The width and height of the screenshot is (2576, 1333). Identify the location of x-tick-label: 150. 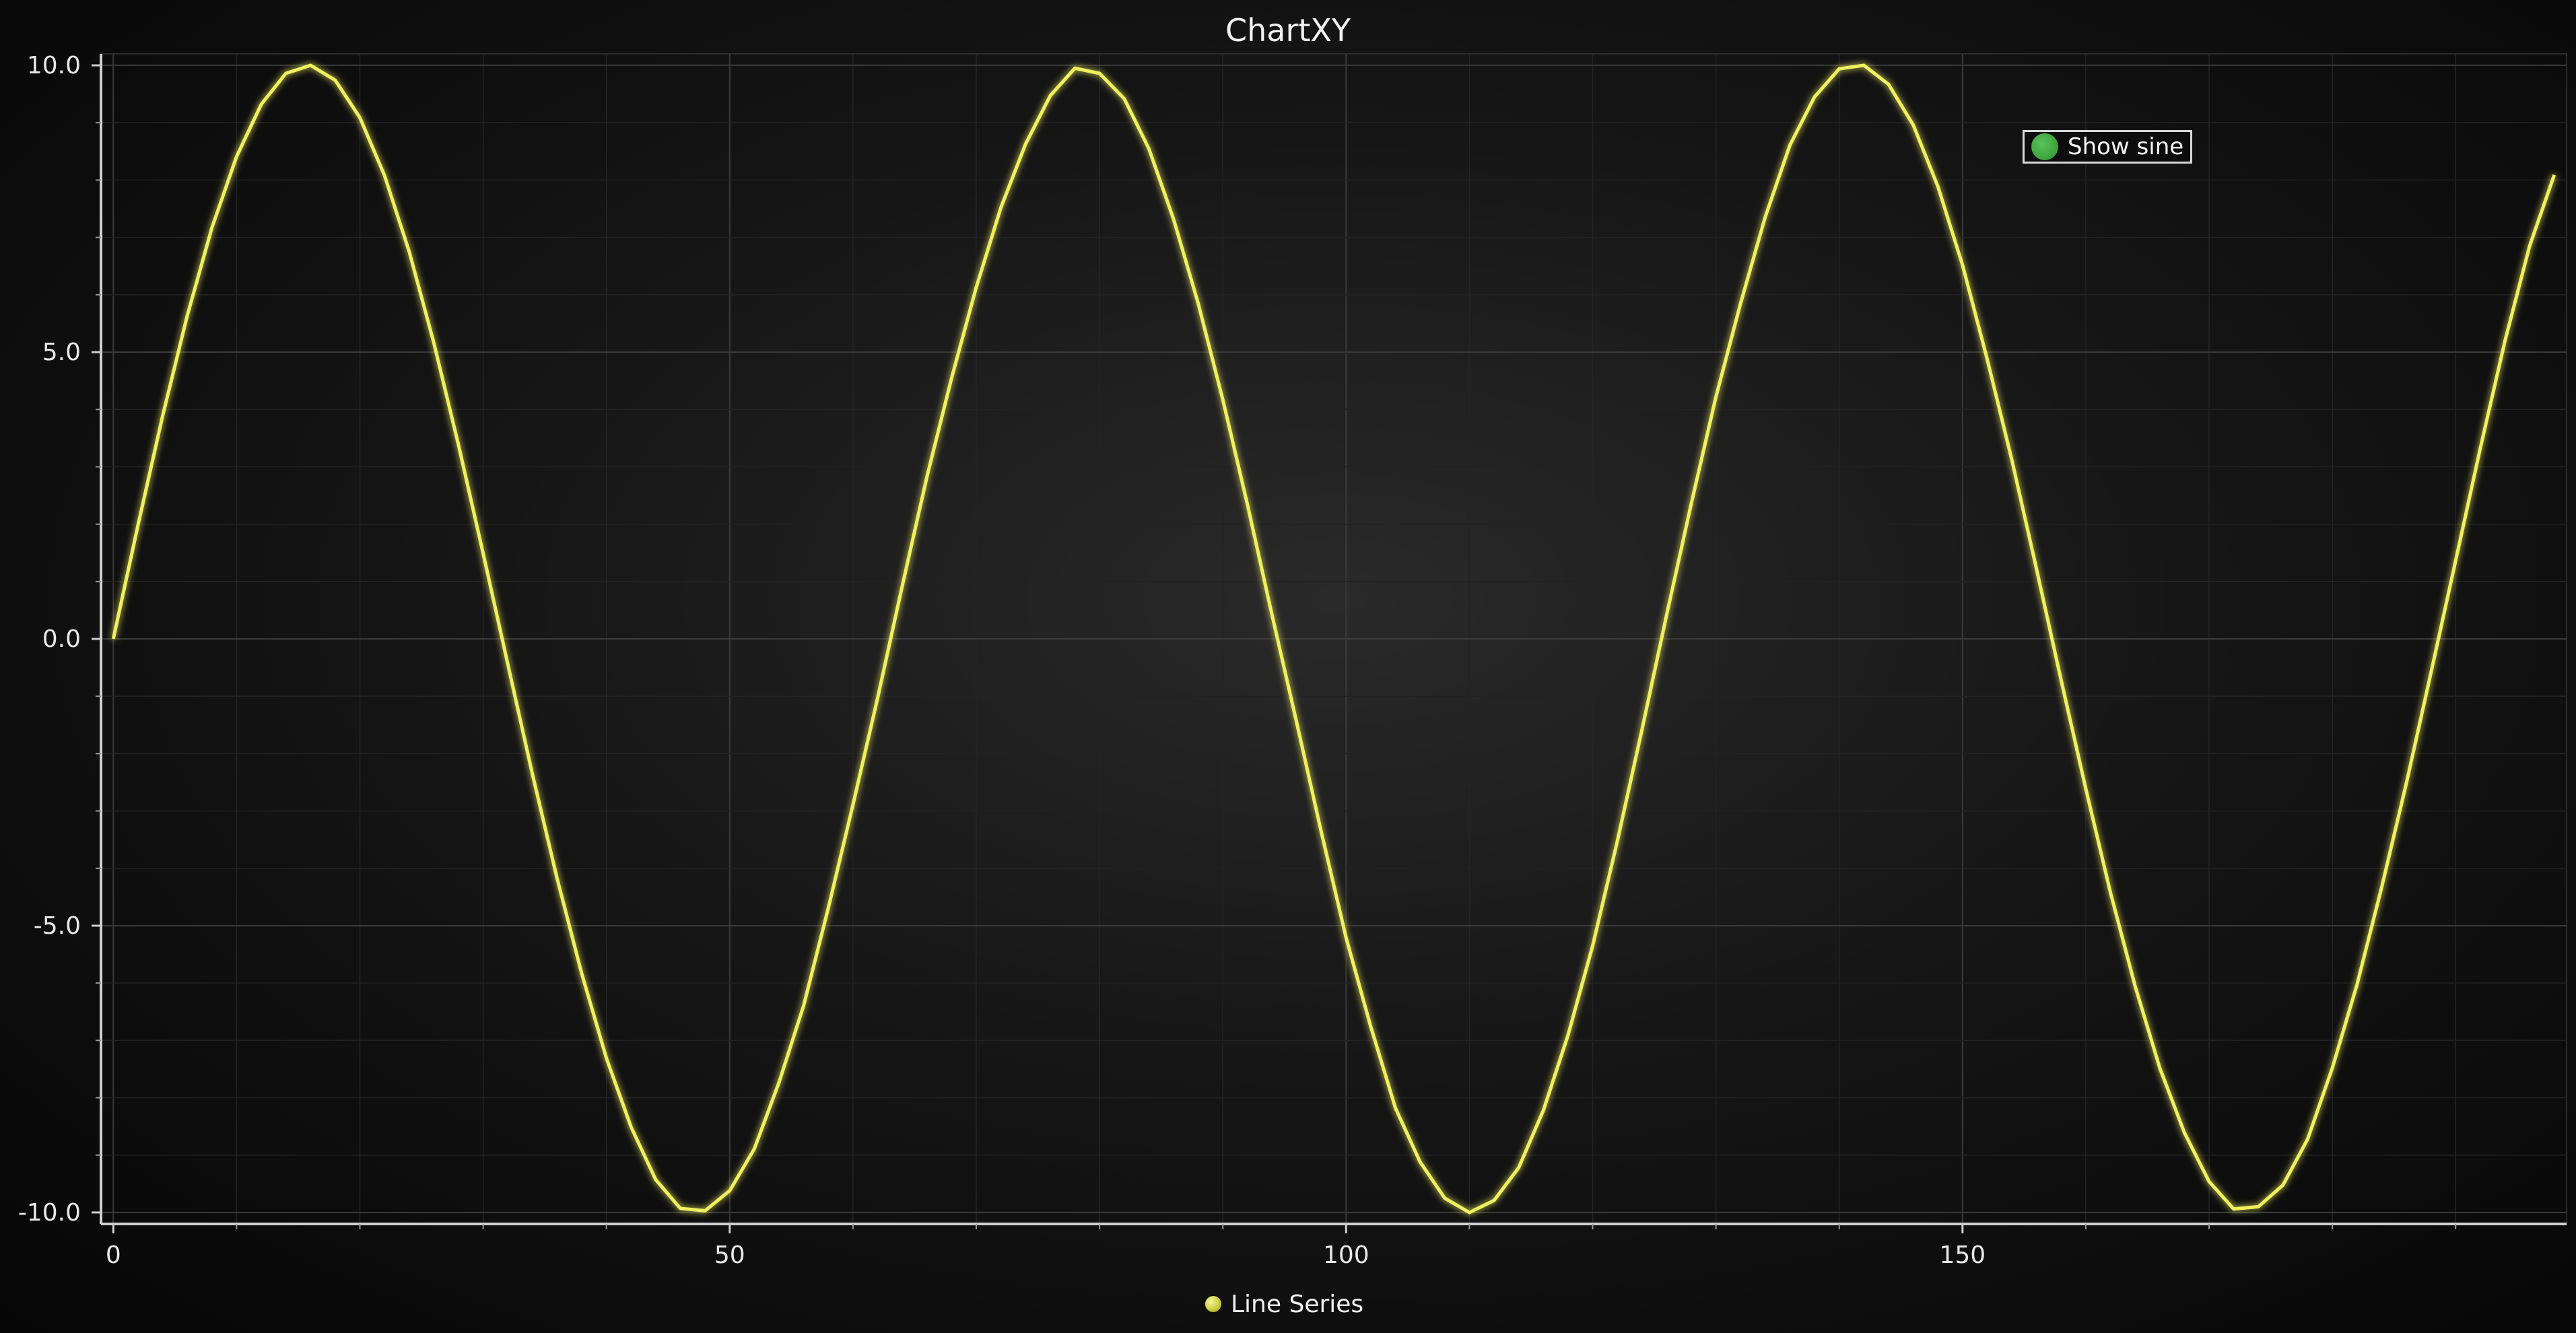
(1962, 1255).